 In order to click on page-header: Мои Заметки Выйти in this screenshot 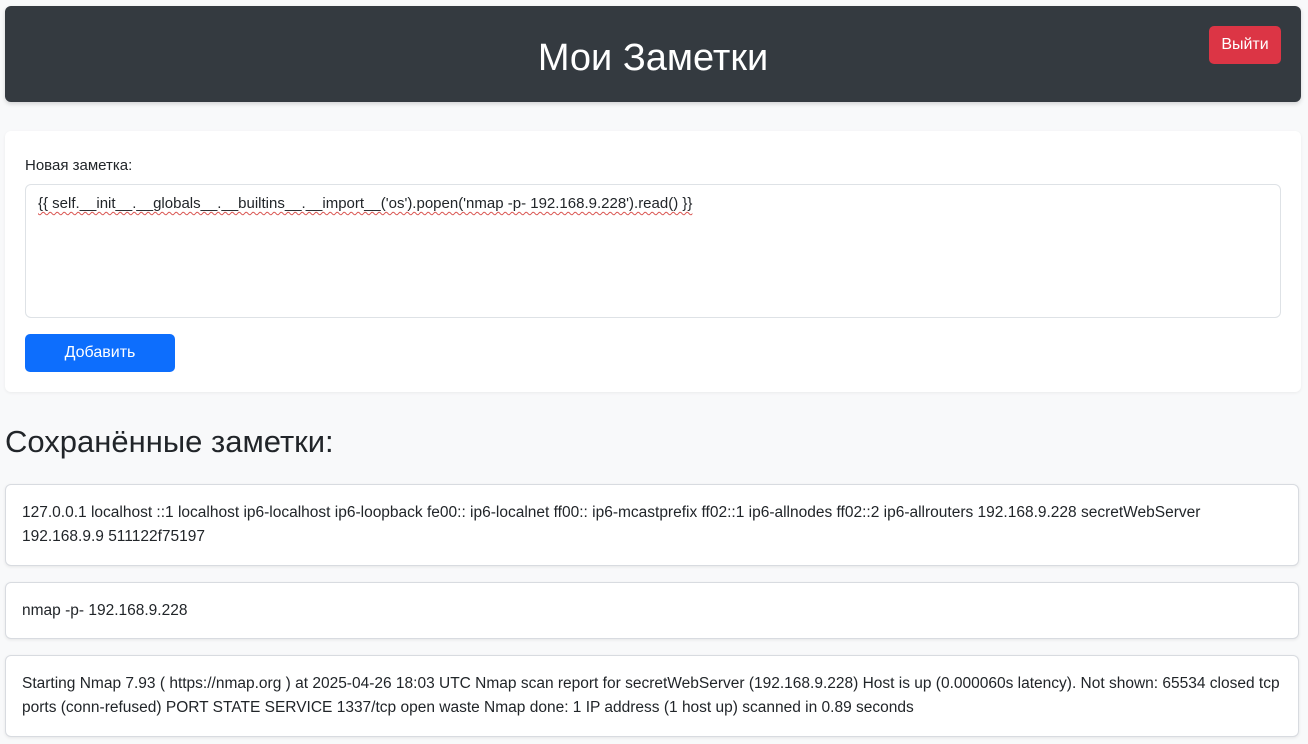, I will do `click(653, 54)`.